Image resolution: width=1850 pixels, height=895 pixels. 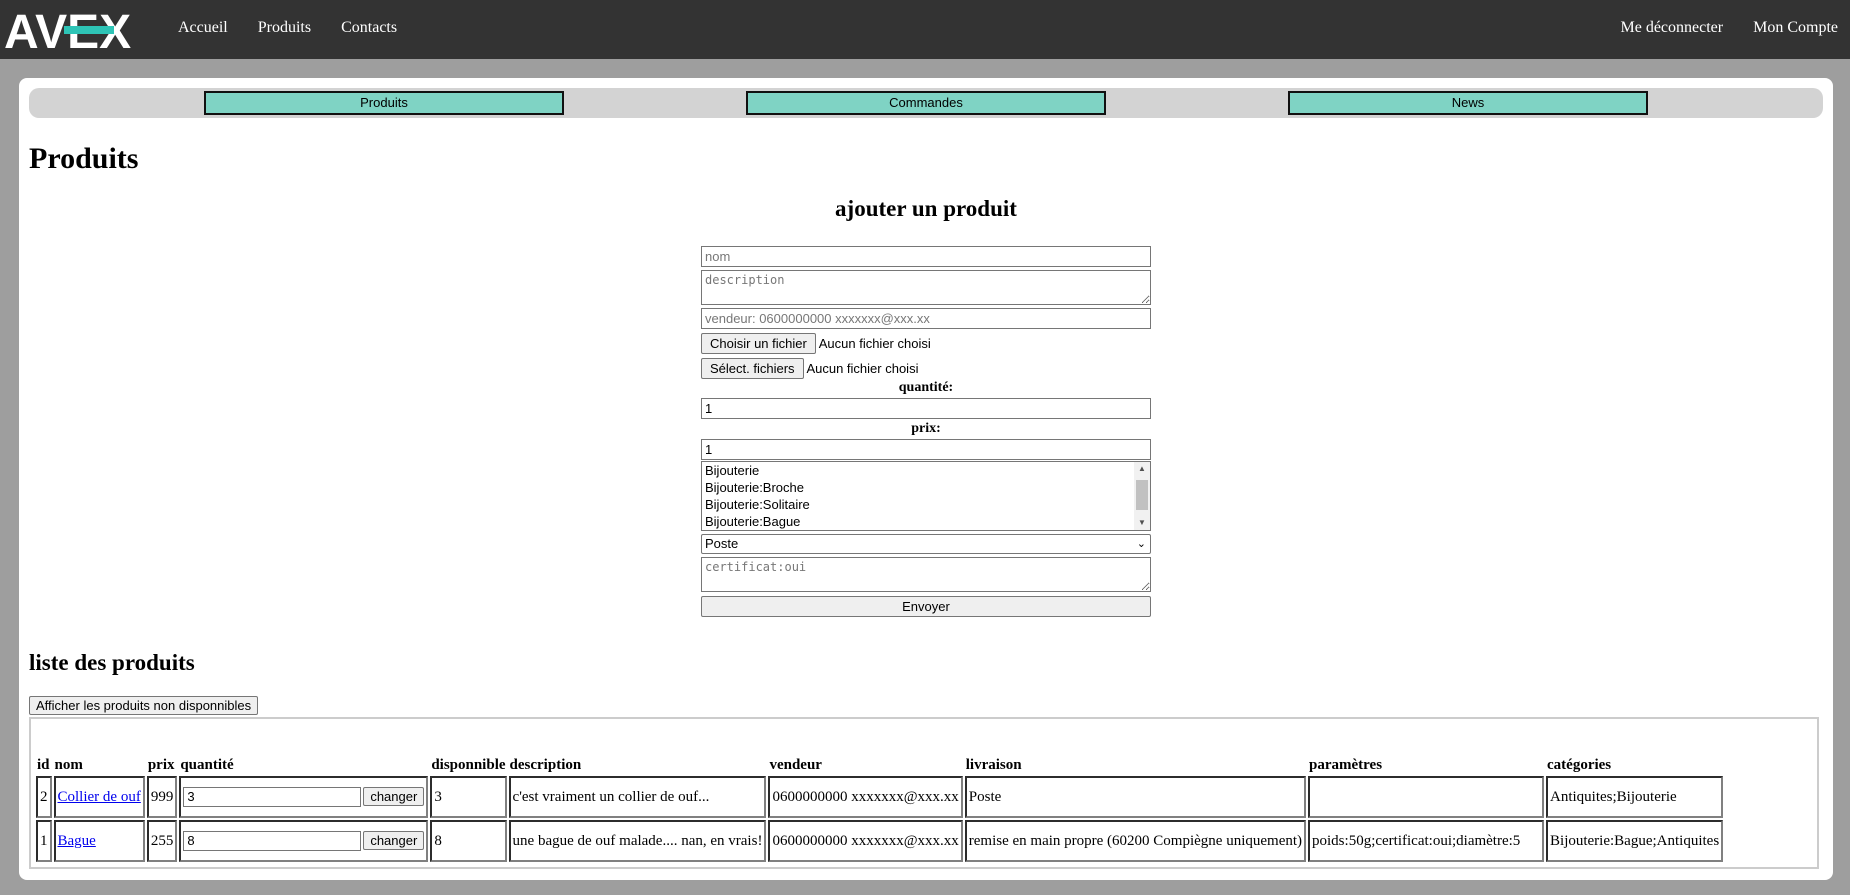 What do you see at coordinates (203, 28) in the screenshot?
I see `nav-accueil: Accueil` at bounding box center [203, 28].